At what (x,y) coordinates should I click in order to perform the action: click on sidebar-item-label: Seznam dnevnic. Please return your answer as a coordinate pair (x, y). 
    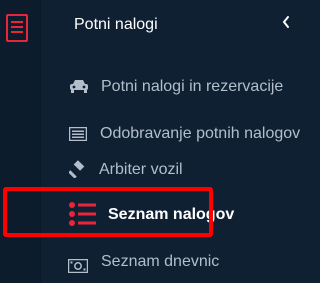
    Looking at the image, I should click on (160, 261).